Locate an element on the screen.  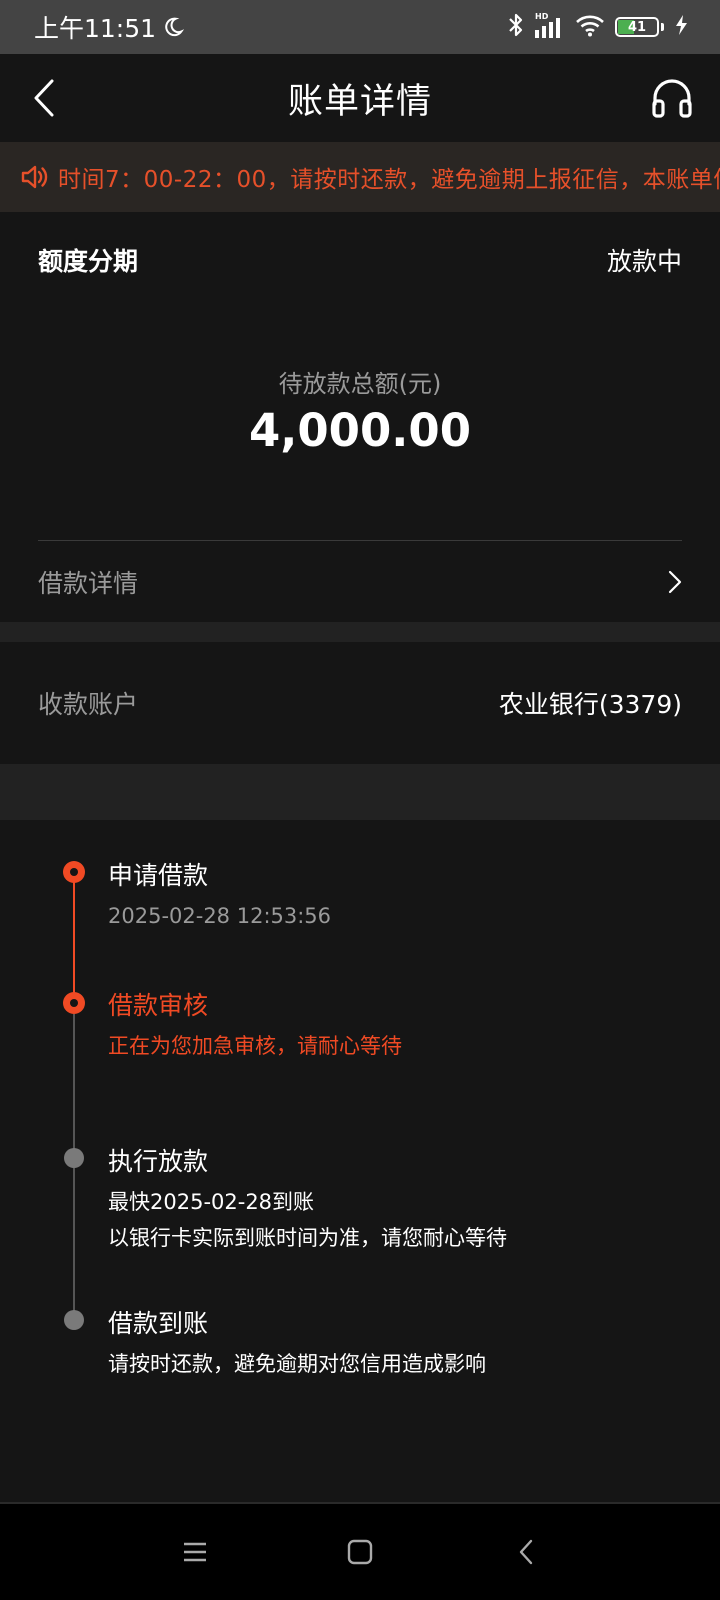
account-label: 收款账户 is located at coordinates (88, 704).